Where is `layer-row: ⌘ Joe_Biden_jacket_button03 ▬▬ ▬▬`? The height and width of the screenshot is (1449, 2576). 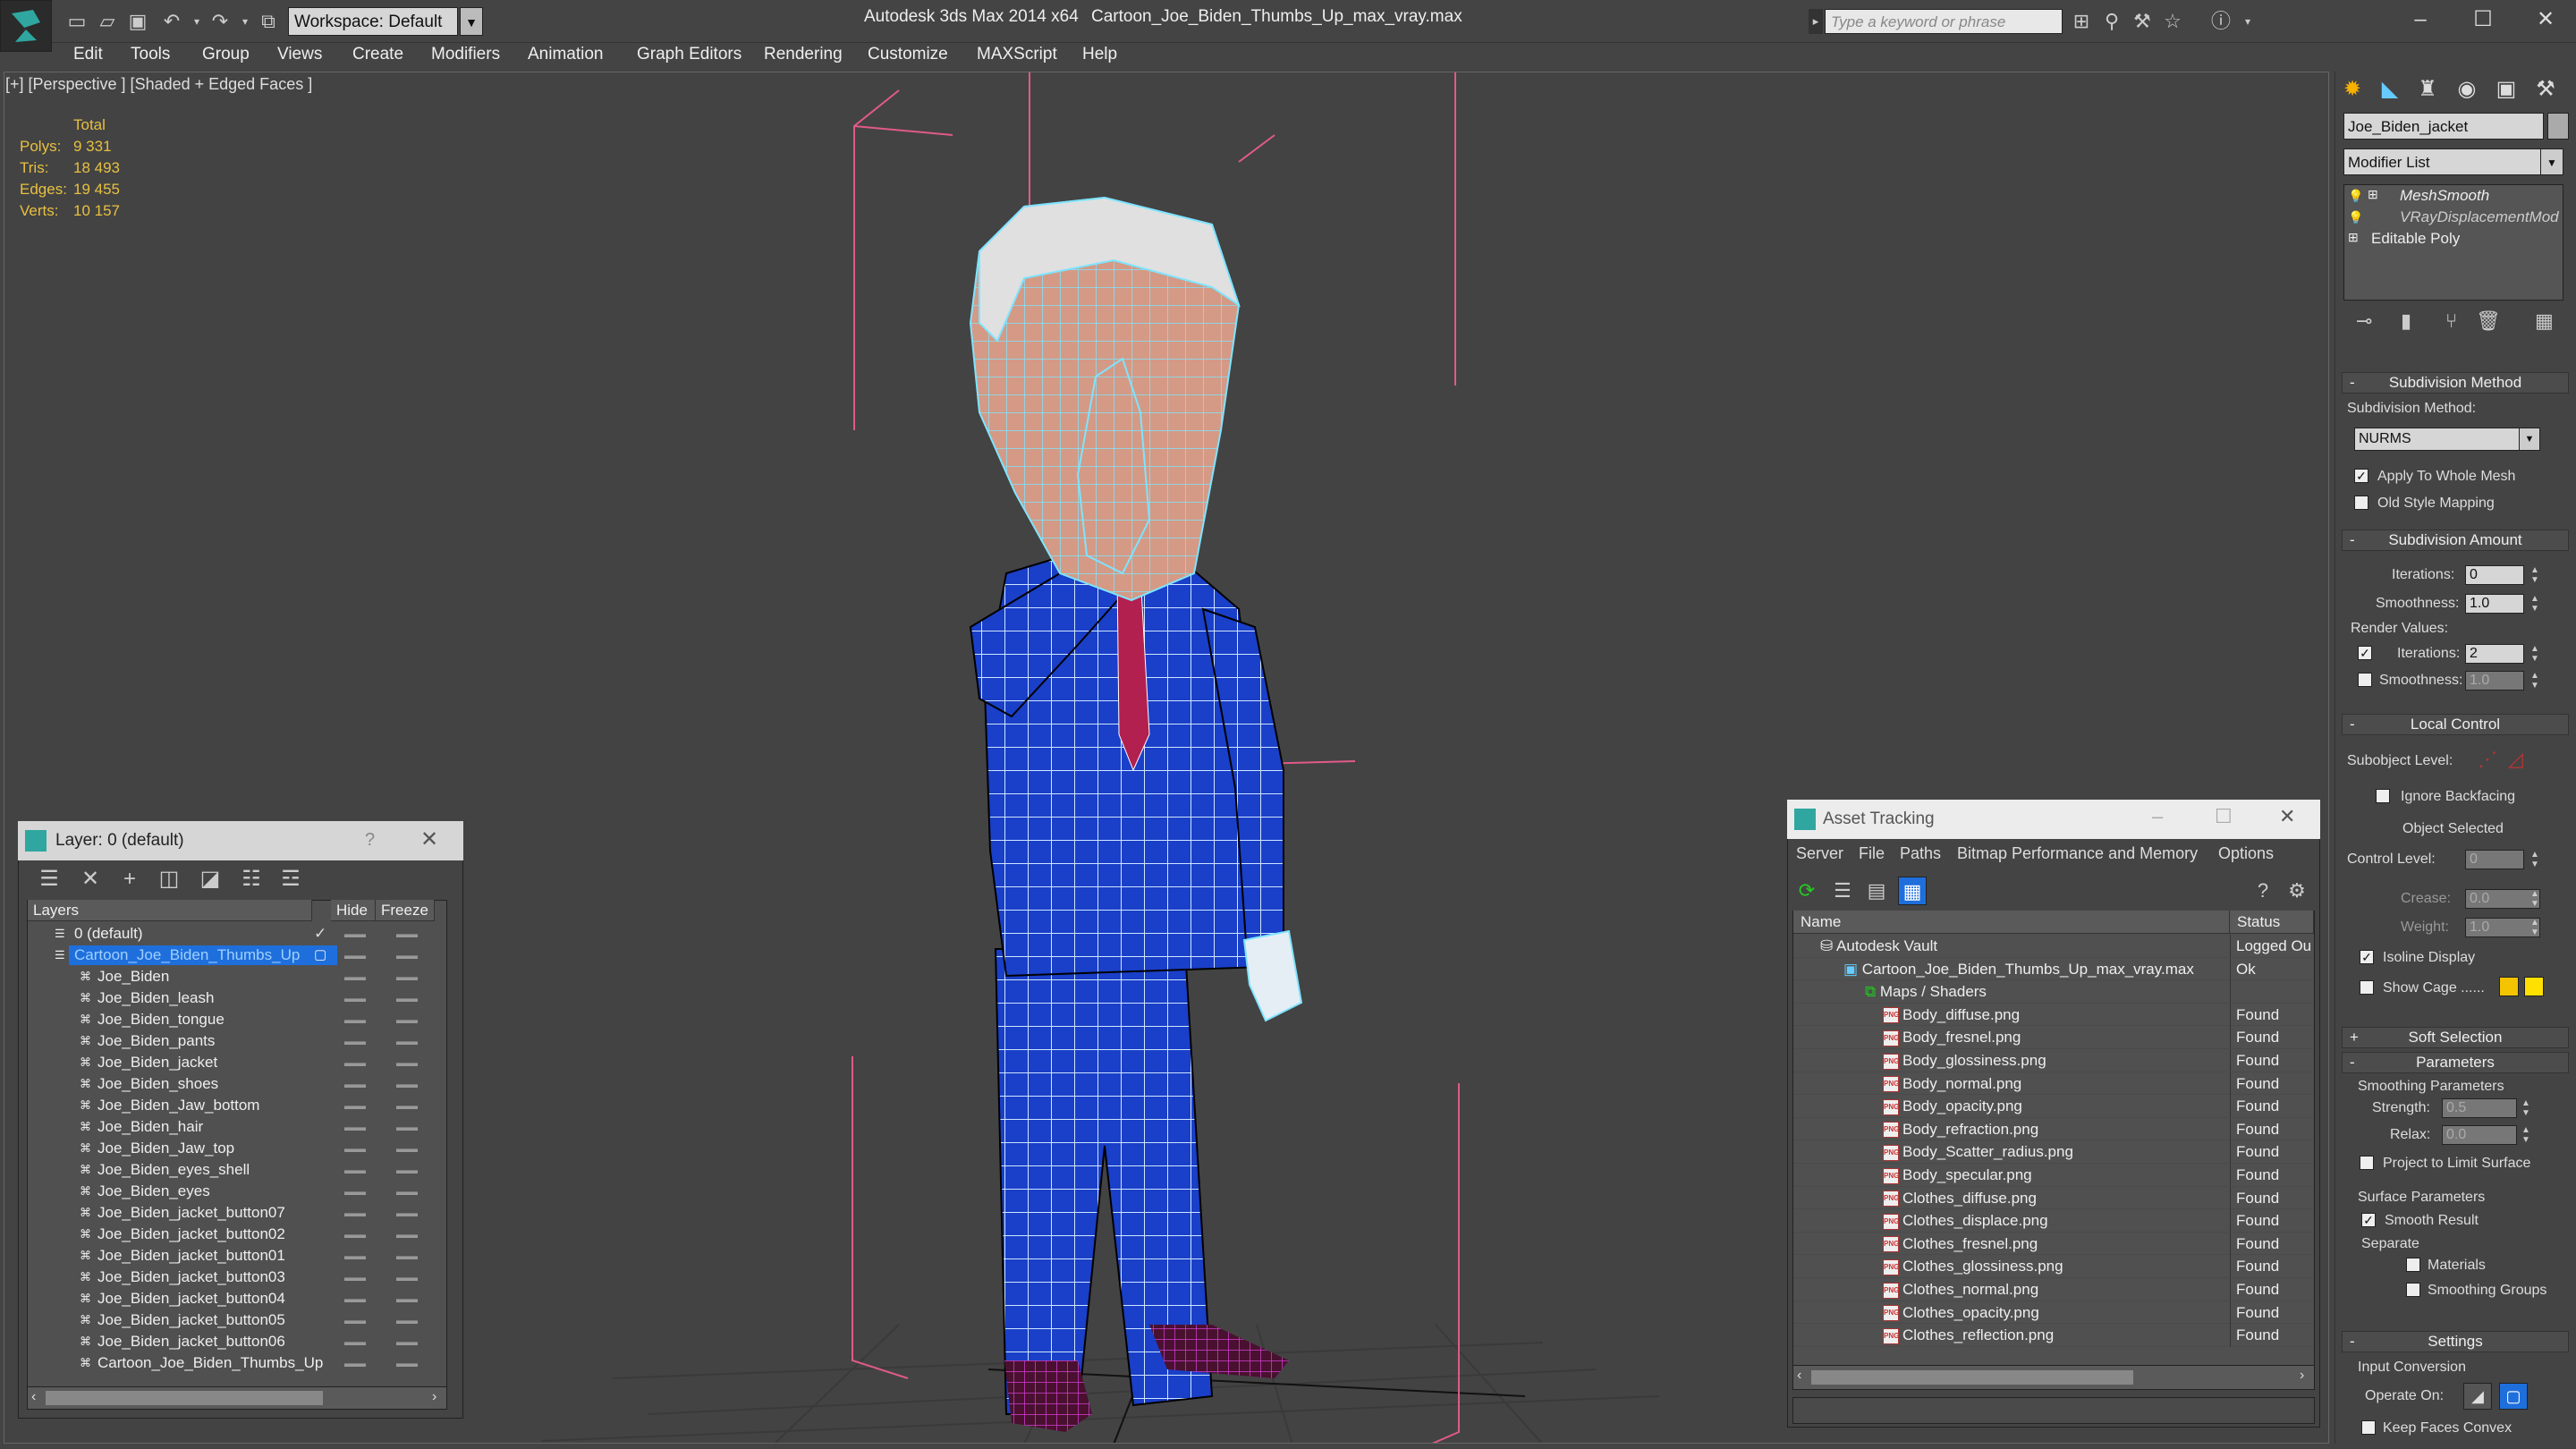 layer-row: ⌘ Joe_Biden_jacket_button03 ▬▬ ▬▬ is located at coordinates (237, 1277).